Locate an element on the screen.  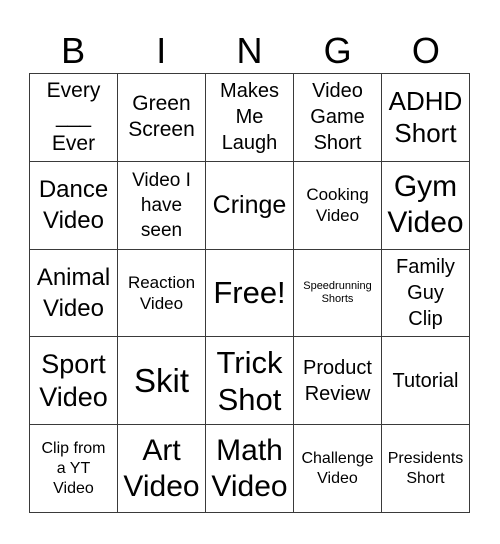
bingo-cell-label: Skit is located at coordinates (161, 380).